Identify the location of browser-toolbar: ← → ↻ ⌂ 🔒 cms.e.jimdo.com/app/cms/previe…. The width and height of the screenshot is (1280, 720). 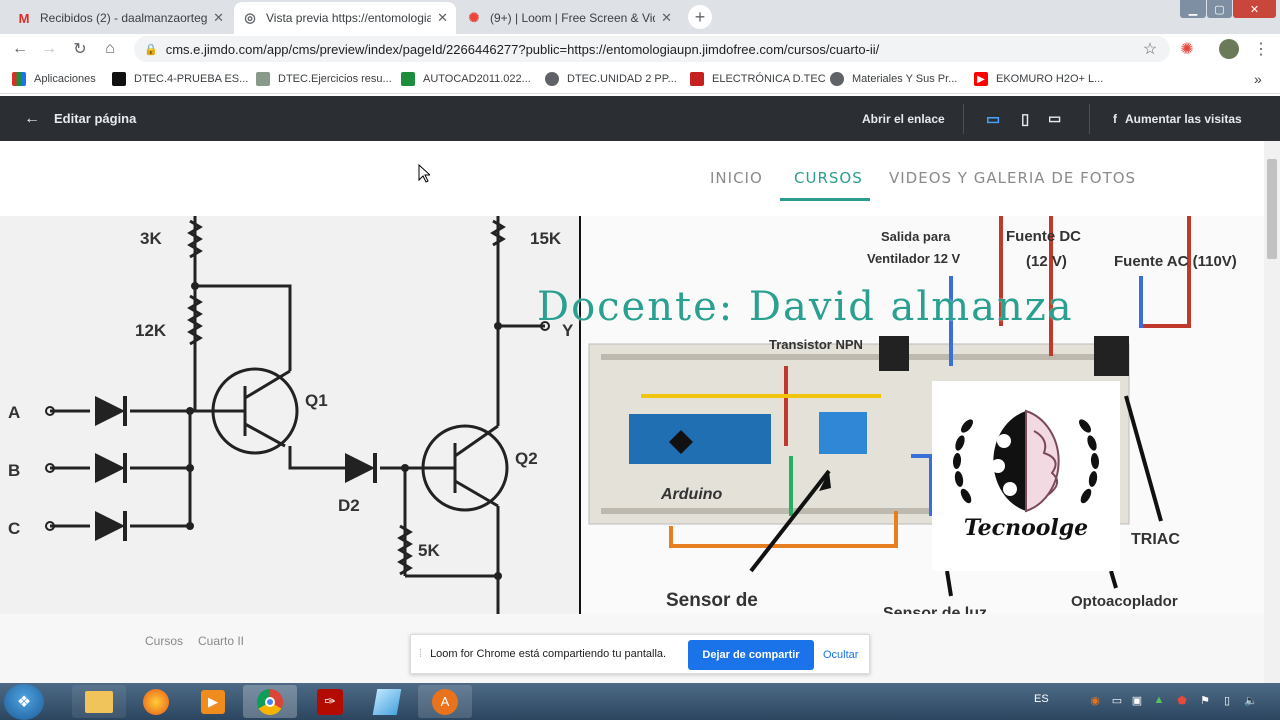
(640, 49).